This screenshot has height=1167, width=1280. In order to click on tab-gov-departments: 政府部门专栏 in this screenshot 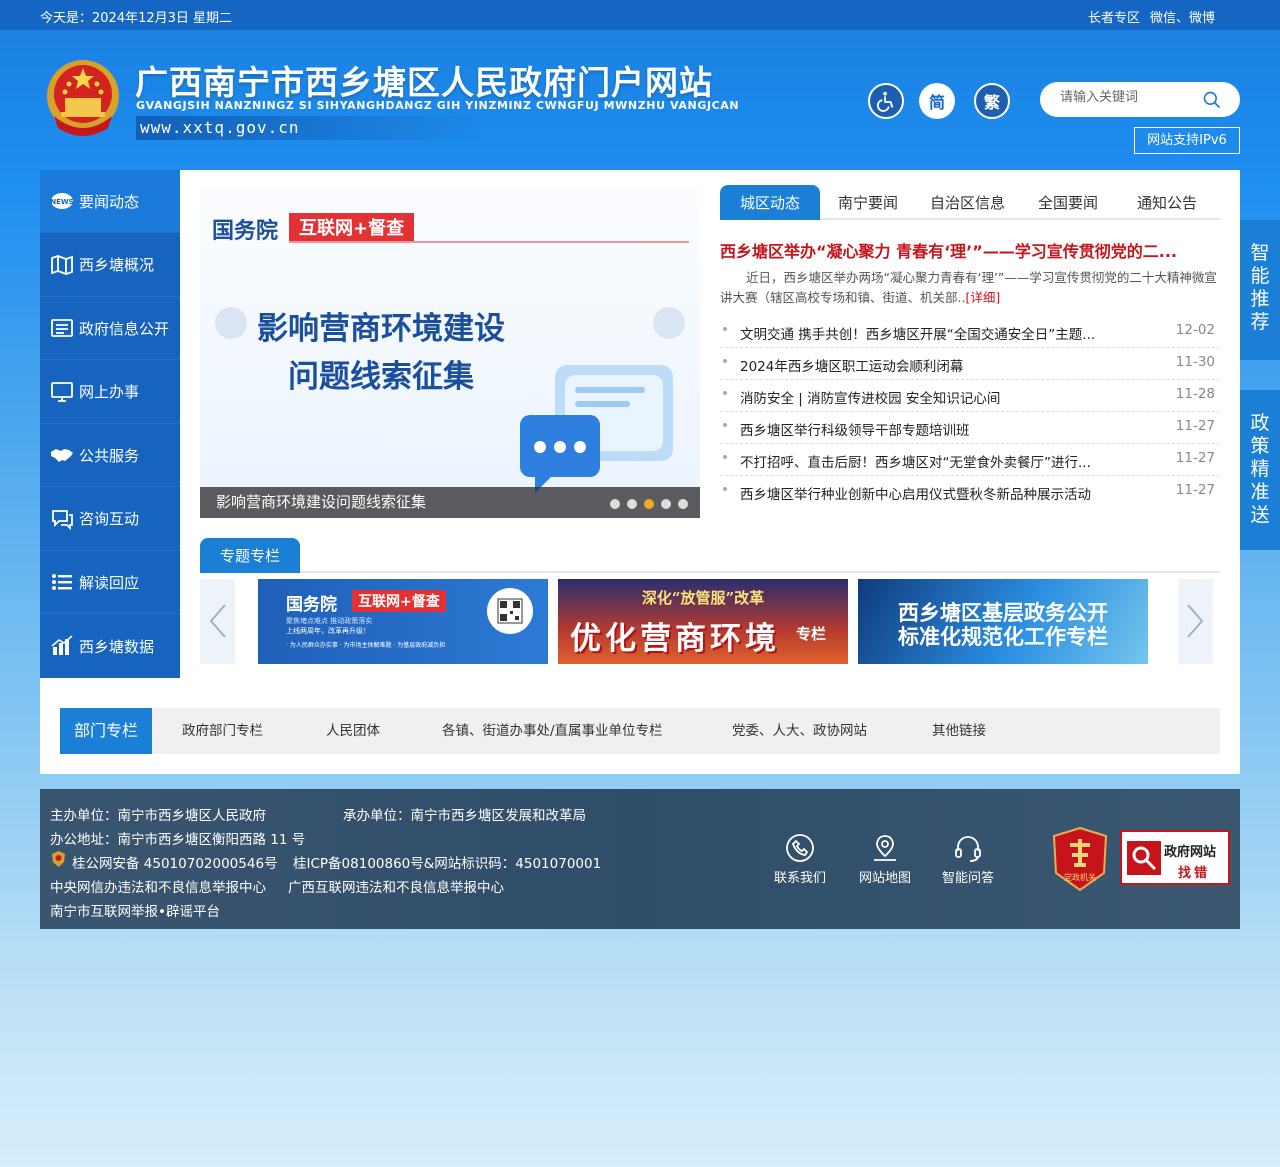, I will do `click(222, 731)`.